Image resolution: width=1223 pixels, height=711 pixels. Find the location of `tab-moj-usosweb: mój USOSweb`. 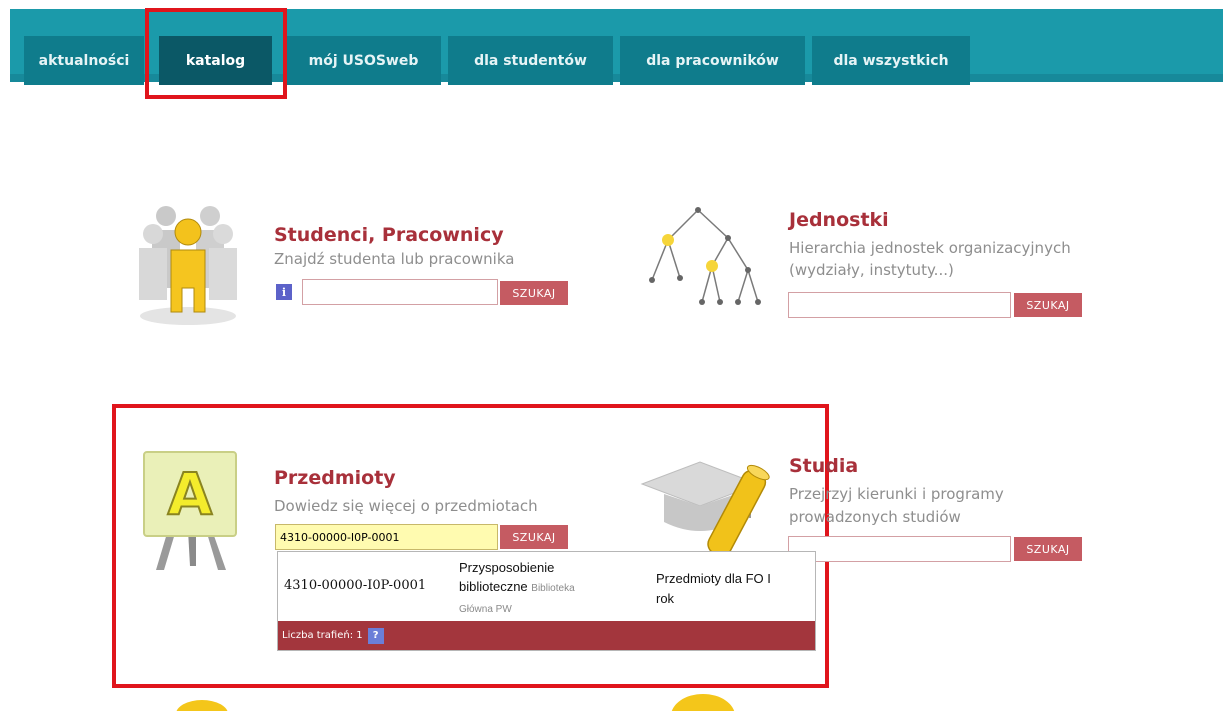

tab-moj-usosweb: mój USOSweb is located at coordinates (363, 60).